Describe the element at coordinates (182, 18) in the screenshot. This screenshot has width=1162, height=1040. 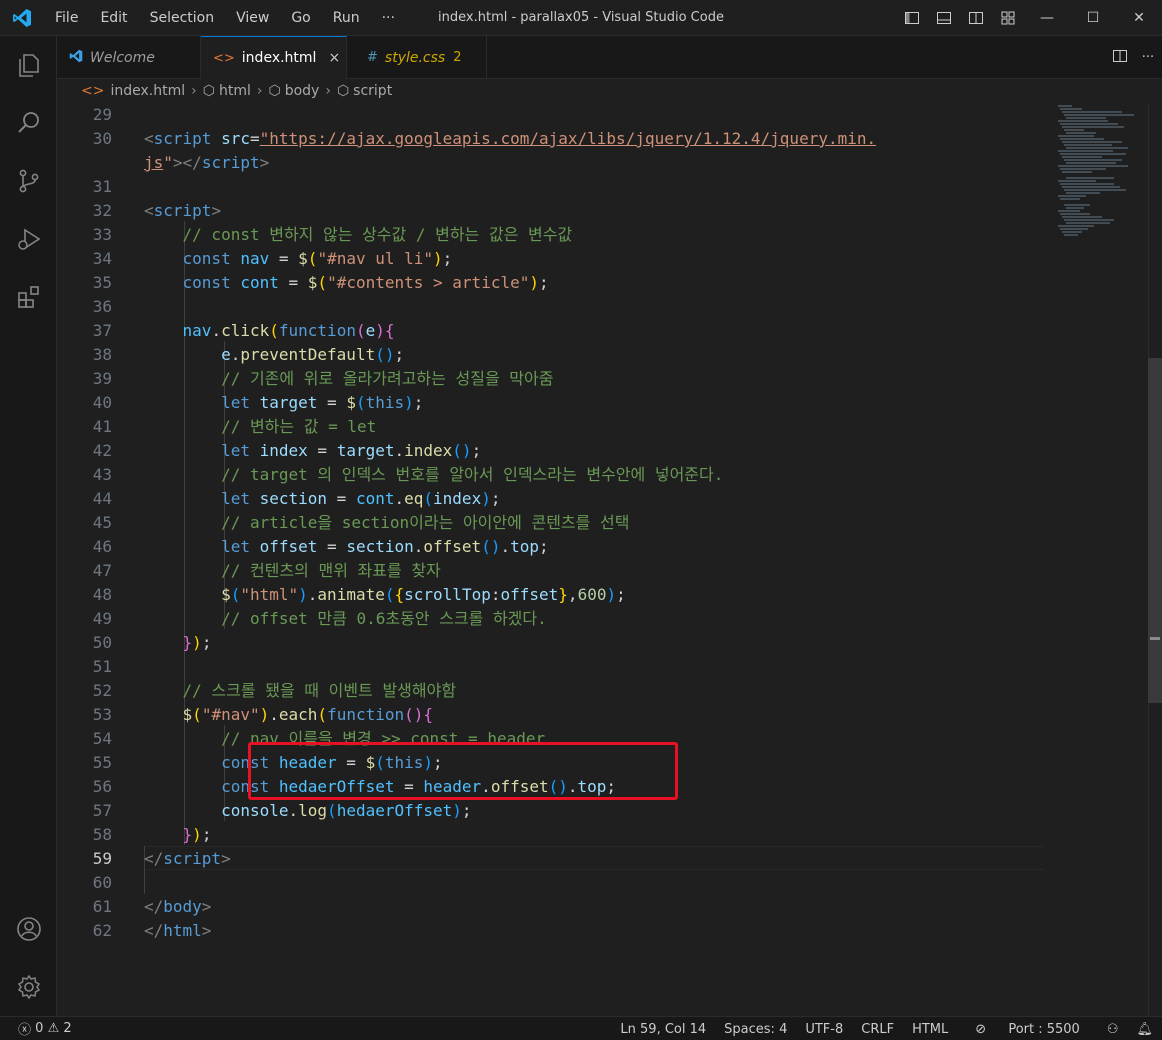
I see `menu-selection: Selection` at that location.